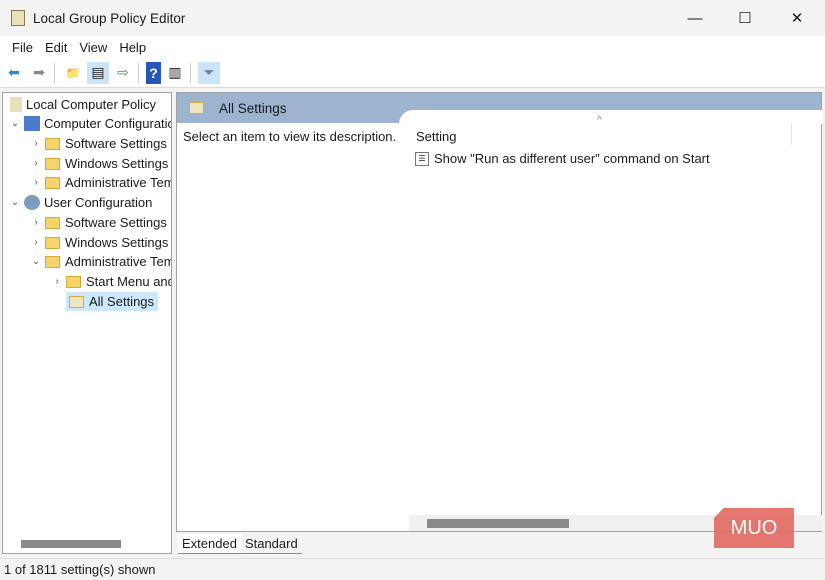  What do you see at coordinates (436, 136) in the screenshot?
I see `column-header-setting: Setting` at bounding box center [436, 136].